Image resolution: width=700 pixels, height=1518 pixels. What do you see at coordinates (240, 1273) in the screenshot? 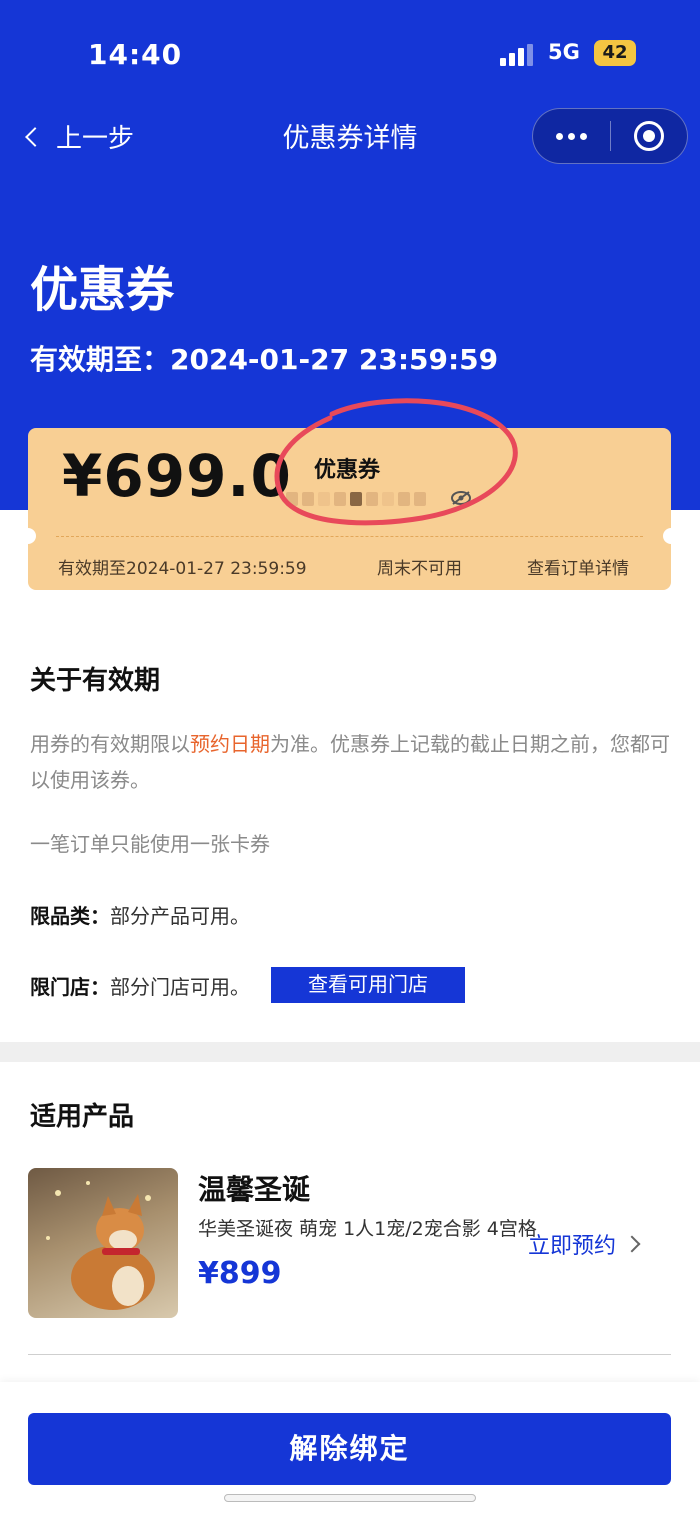
I see `product-price: ¥899` at bounding box center [240, 1273].